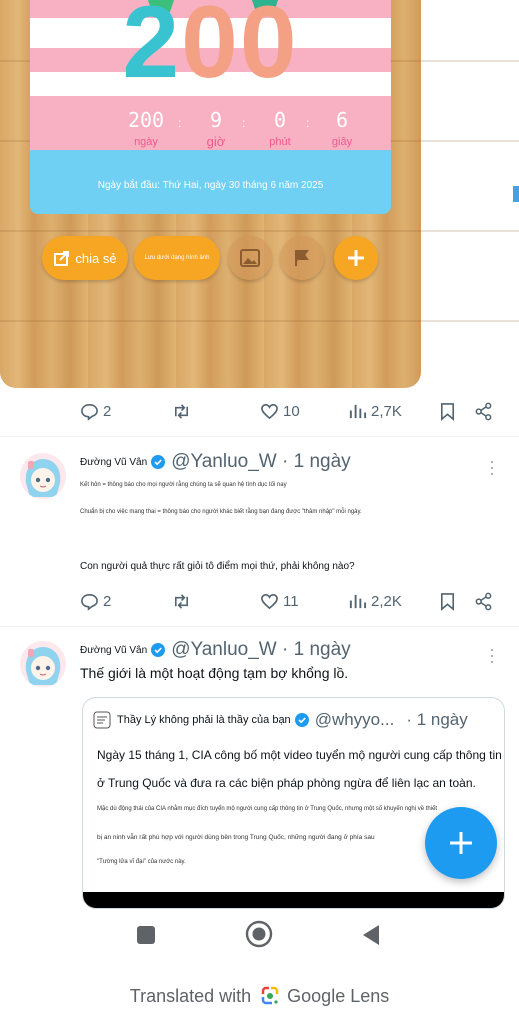 This screenshot has height=1024, width=519. I want to click on views-count: 2,2K, so click(386, 601).